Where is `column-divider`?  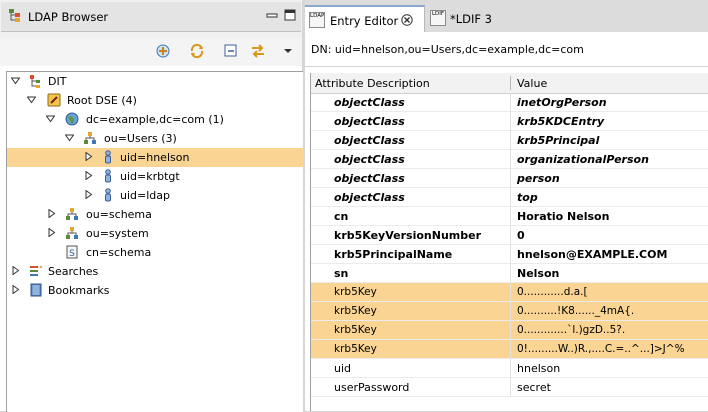
column-divider is located at coordinates (510, 83).